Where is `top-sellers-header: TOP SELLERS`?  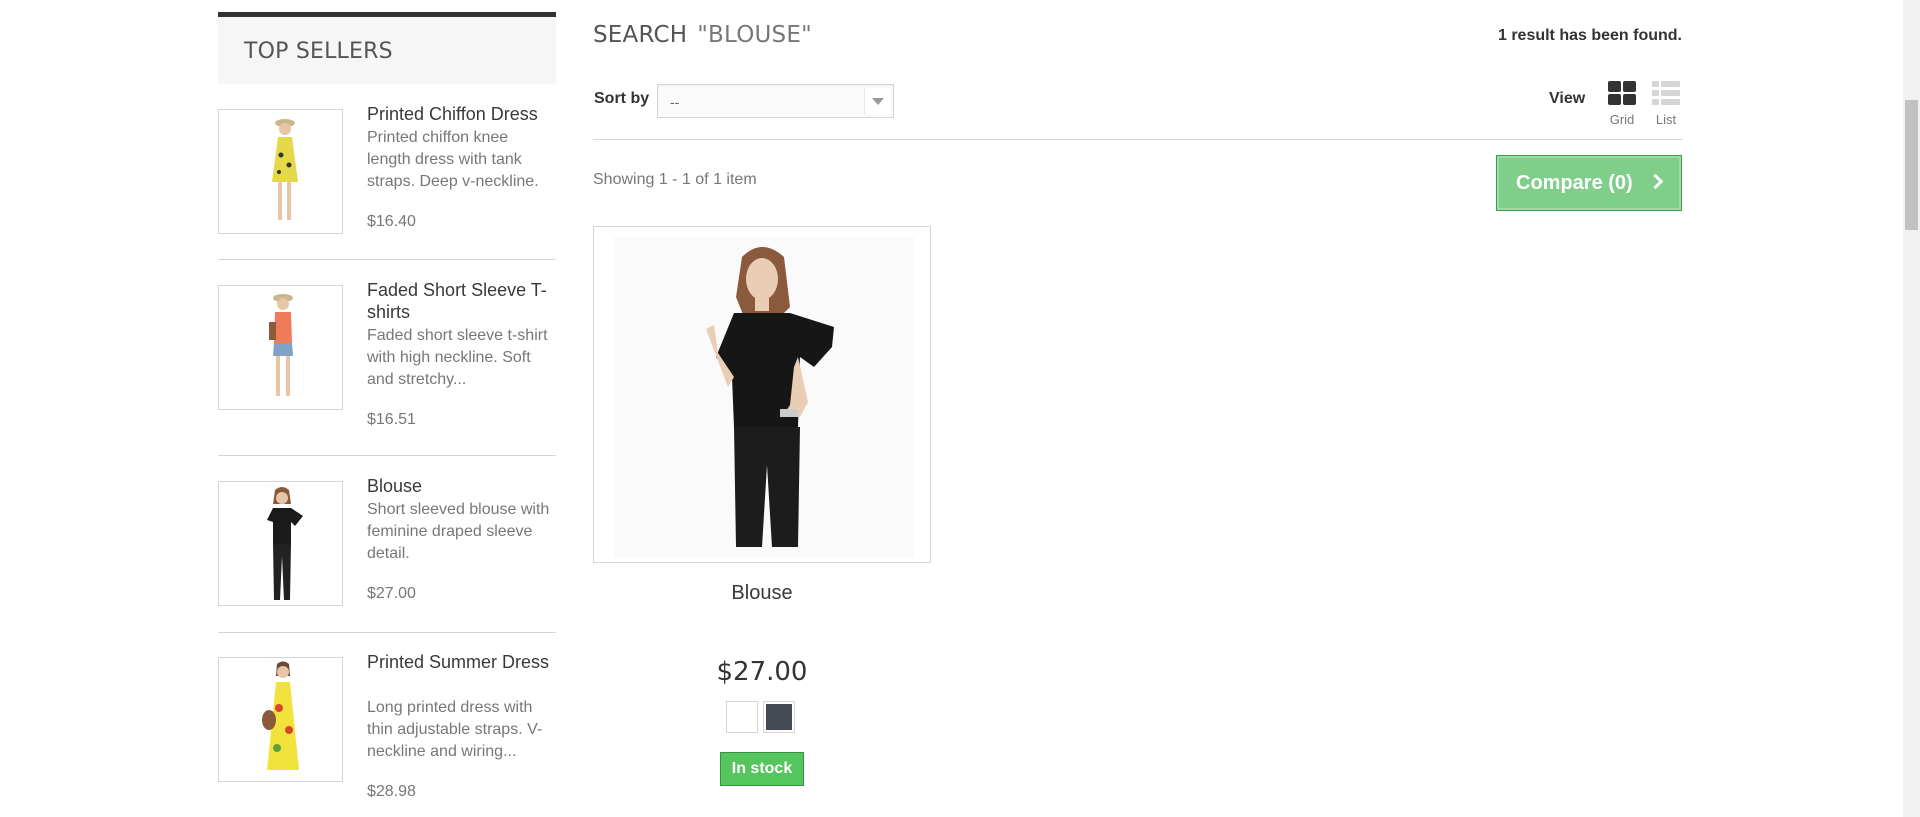
top-sellers-header: TOP SELLERS is located at coordinates (387, 48).